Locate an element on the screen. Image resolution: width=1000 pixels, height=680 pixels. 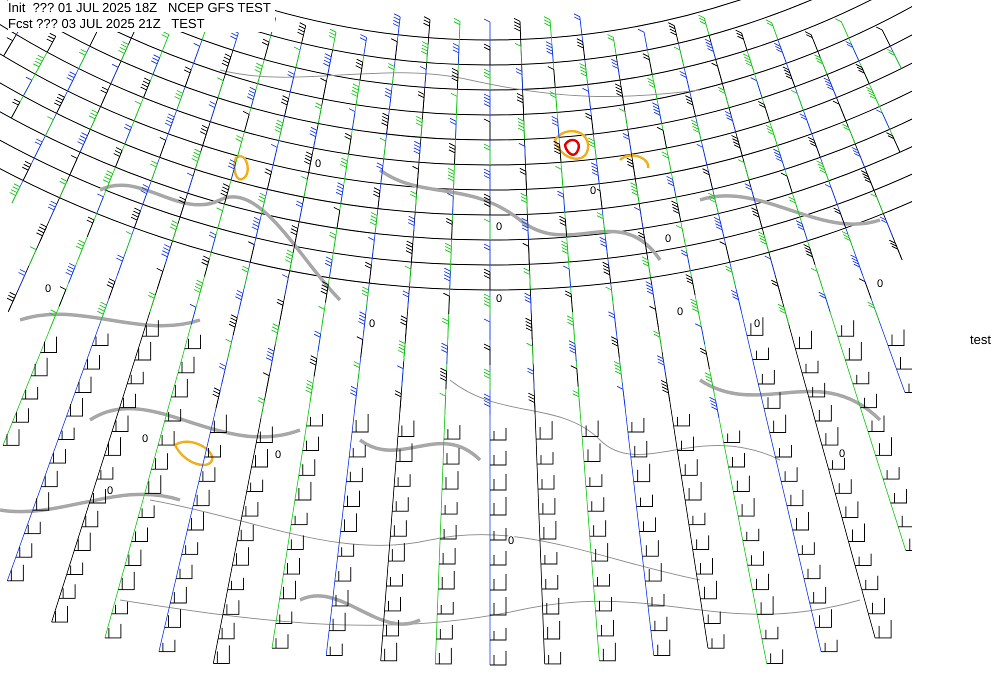
side-label: test is located at coordinates (980, 340).